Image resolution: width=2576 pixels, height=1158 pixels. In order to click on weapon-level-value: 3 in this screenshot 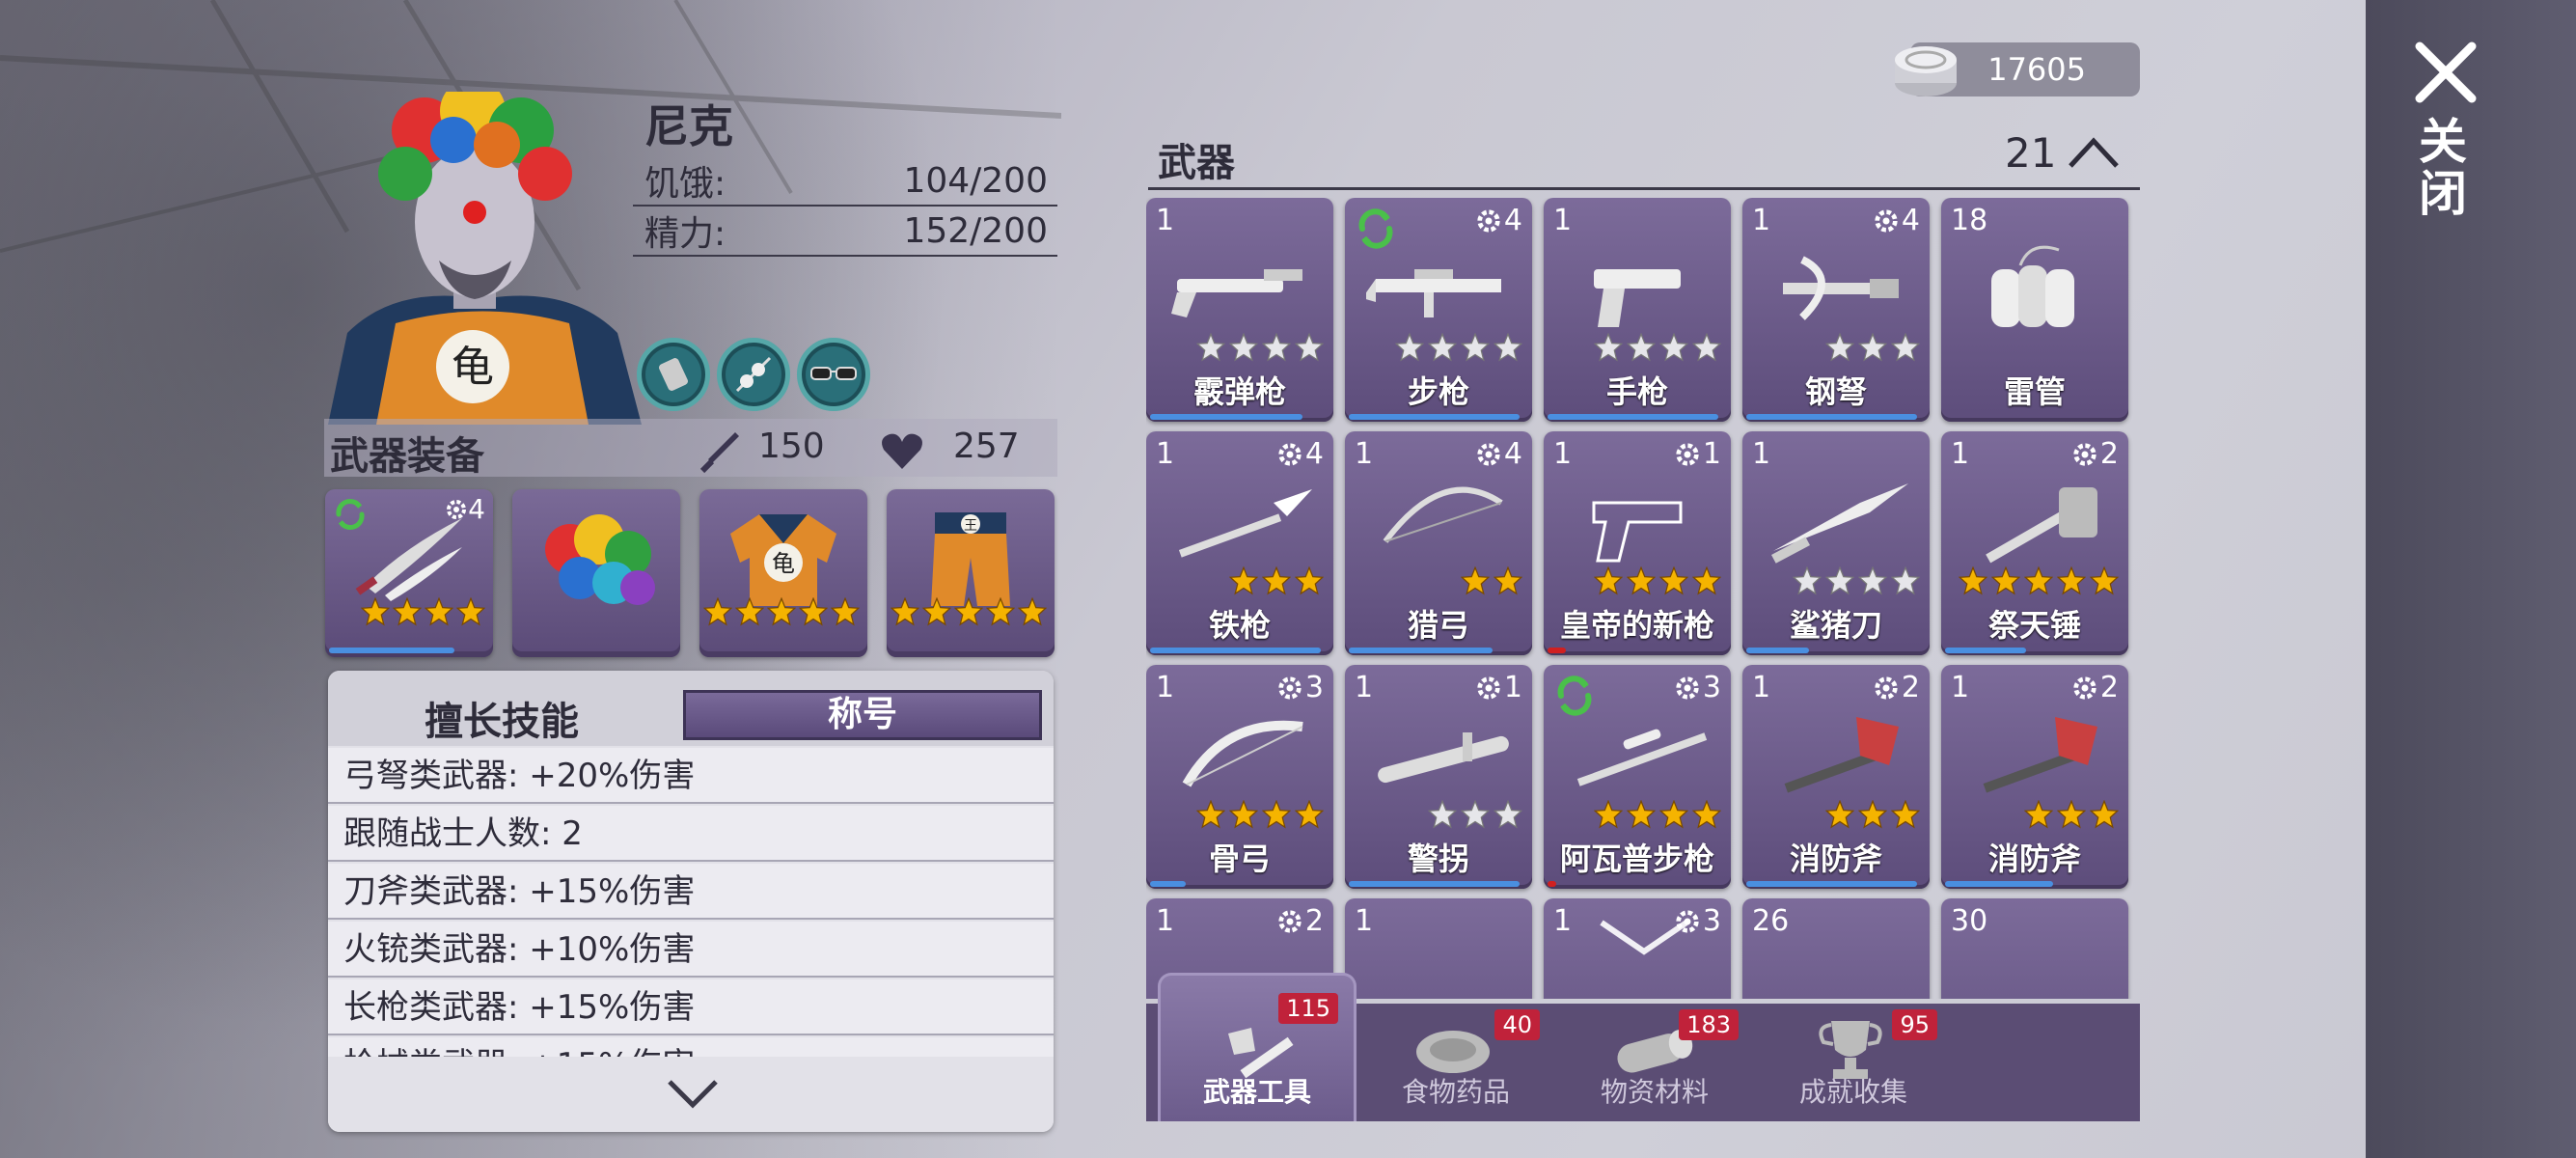, I will do `click(1712, 921)`.